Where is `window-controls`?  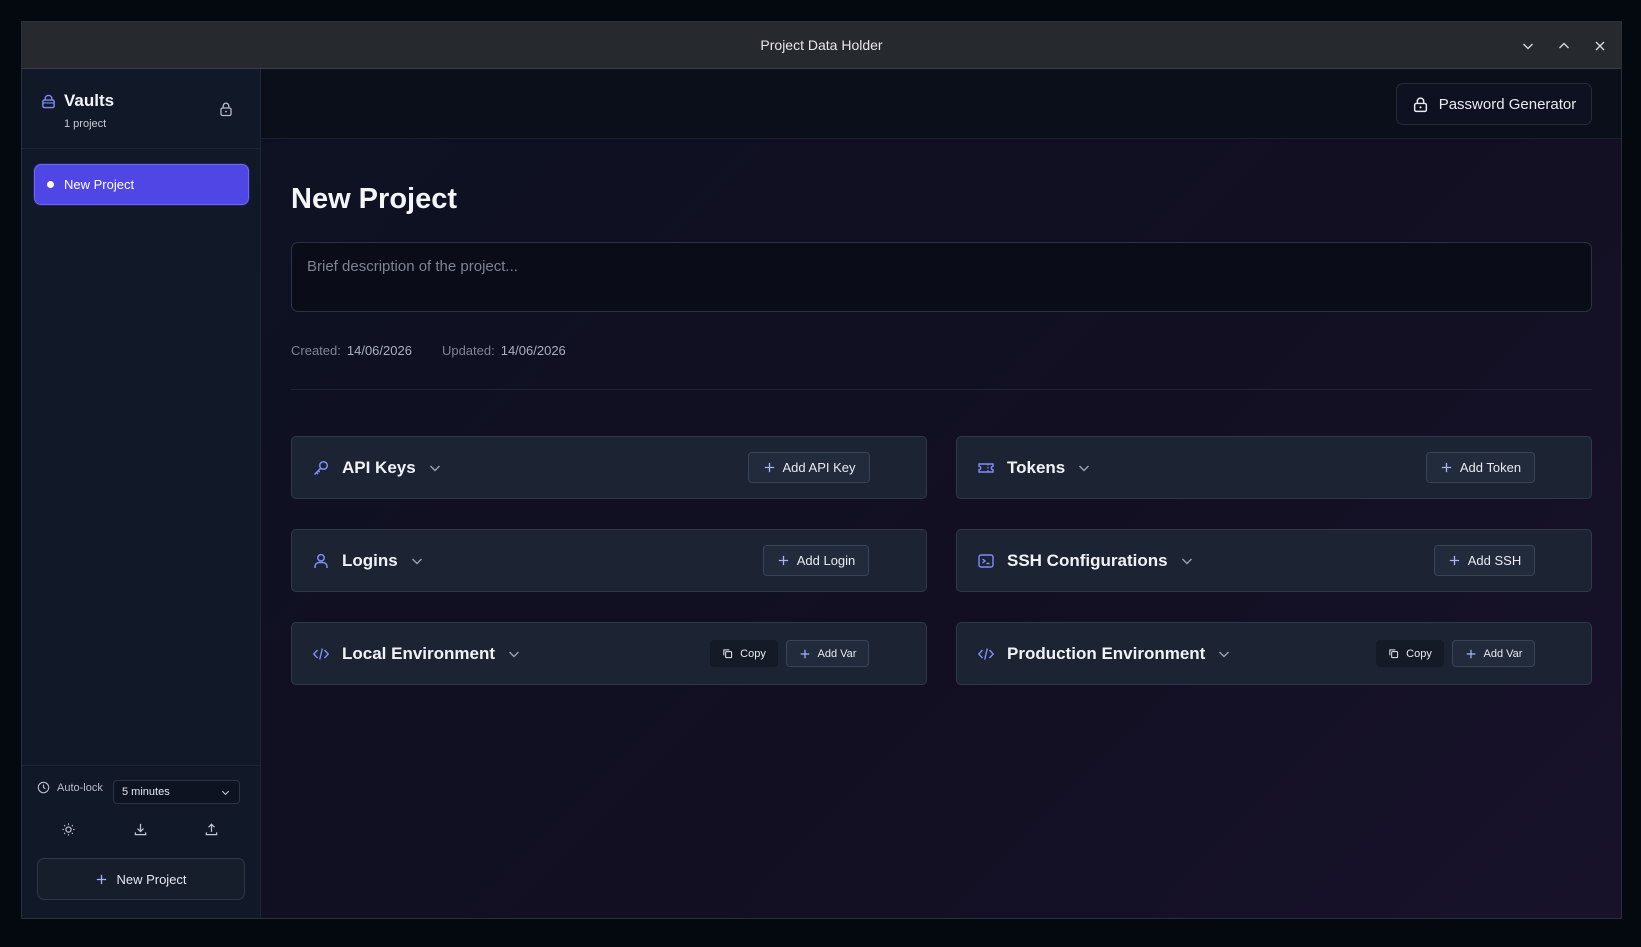
window-controls is located at coordinates (1564, 45).